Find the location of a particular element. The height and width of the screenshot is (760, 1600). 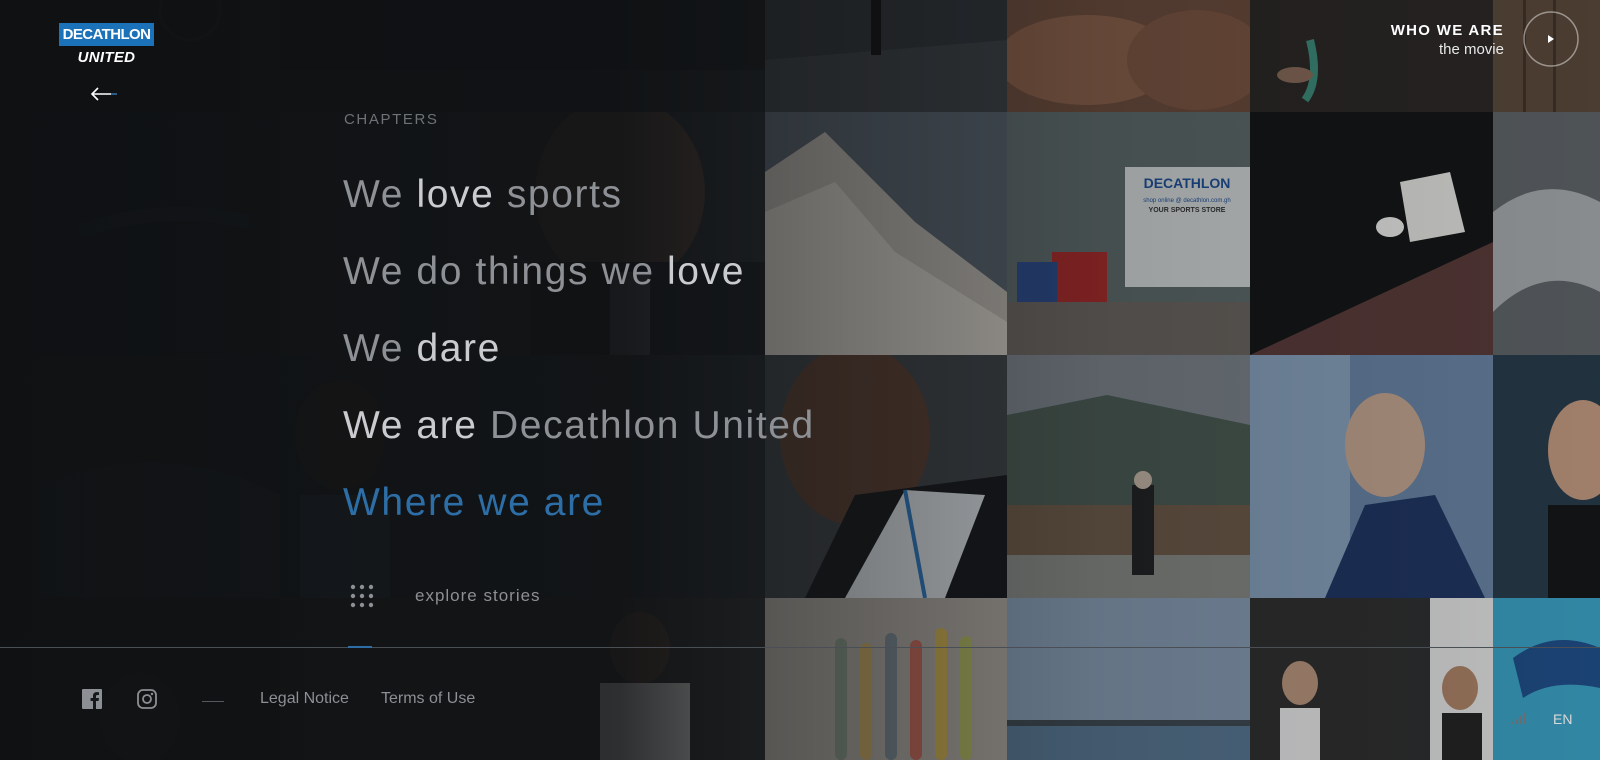

chapter-text-highlight: Decathlon United is located at coordinates (652, 425).